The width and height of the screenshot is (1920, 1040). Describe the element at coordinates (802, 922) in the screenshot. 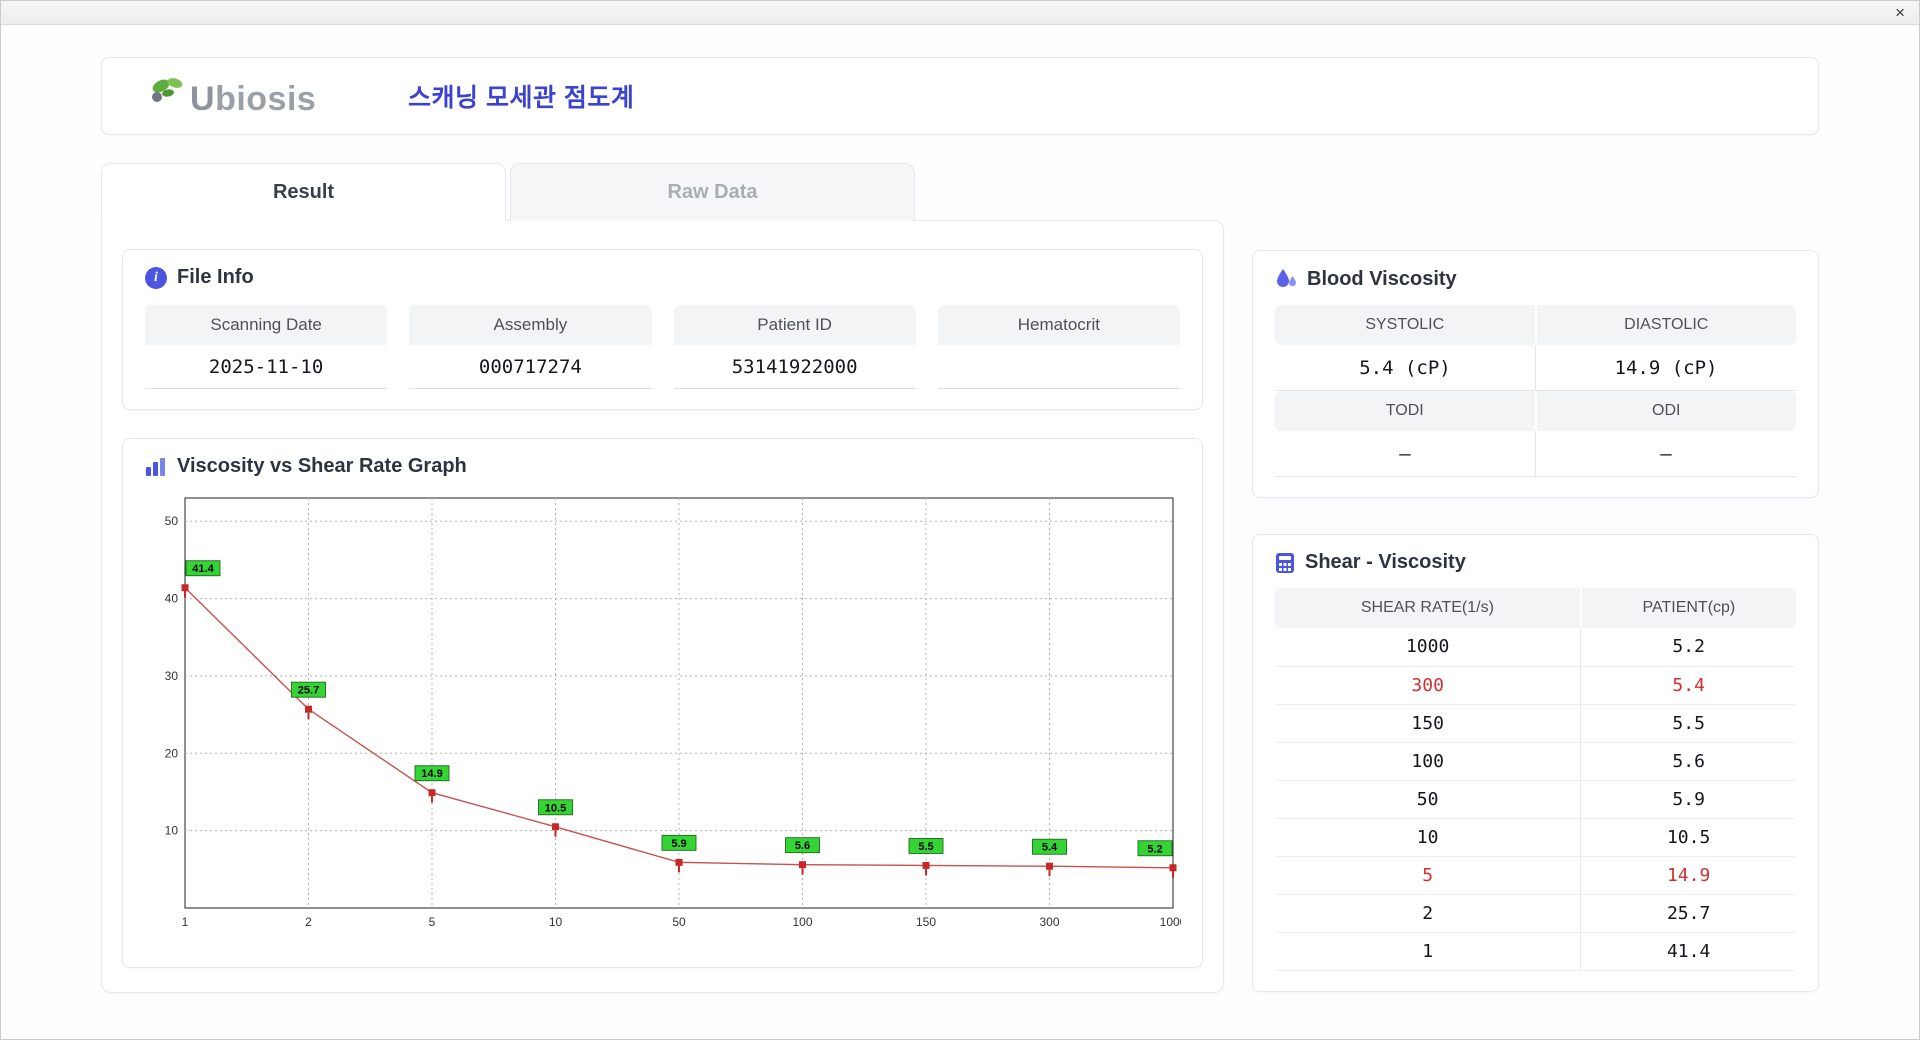

I see `svg-text: 100` at that location.